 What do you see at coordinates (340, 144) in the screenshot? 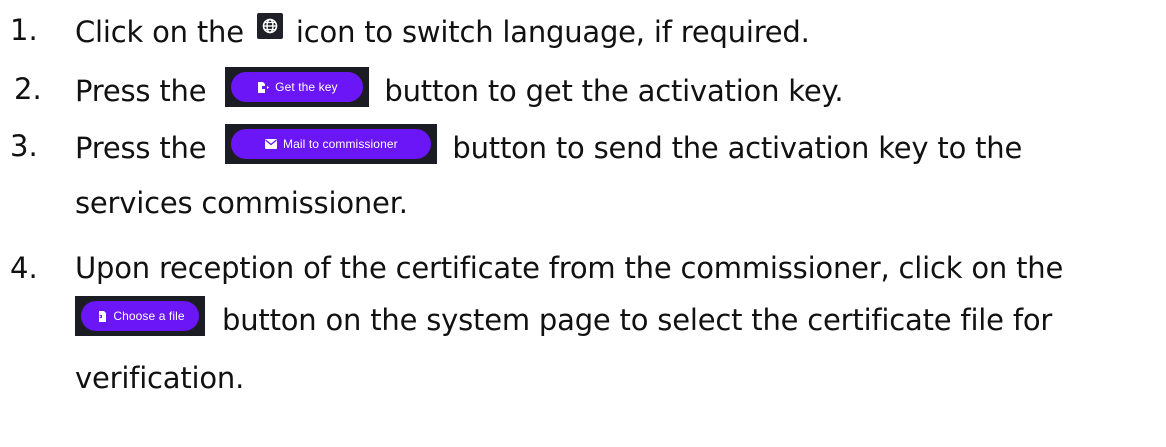
I see `button-label: Mail to commissioner` at bounding box center [340, 144].